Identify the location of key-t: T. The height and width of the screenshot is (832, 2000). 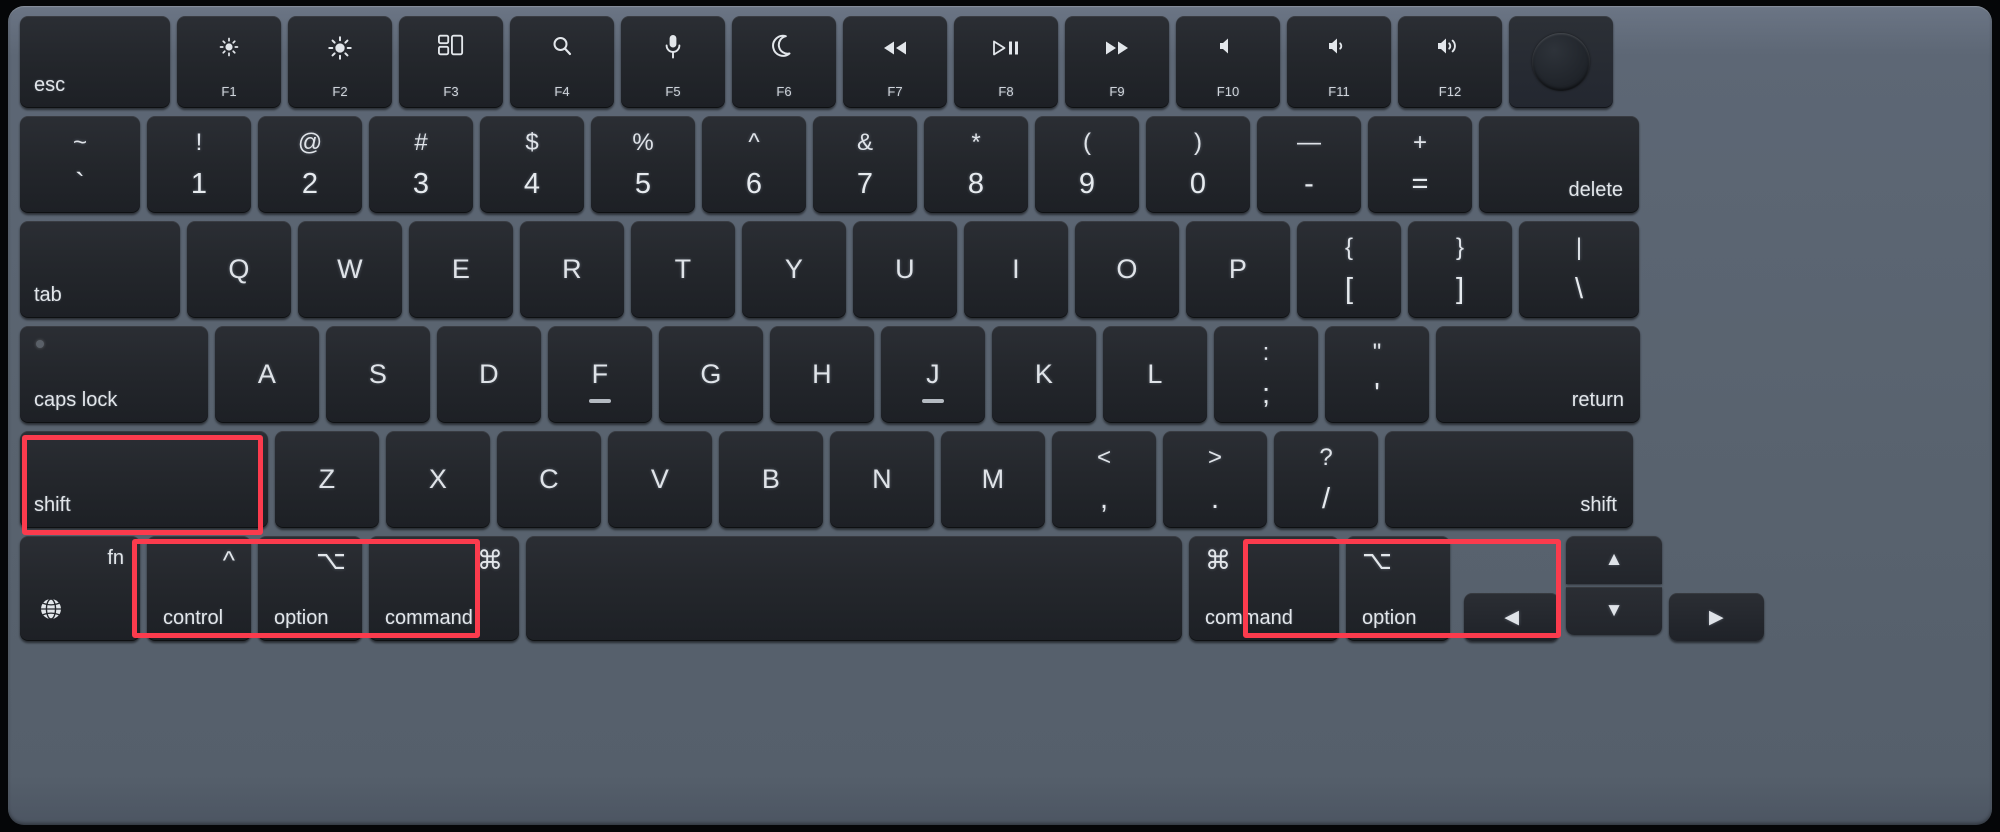
(683, 269).